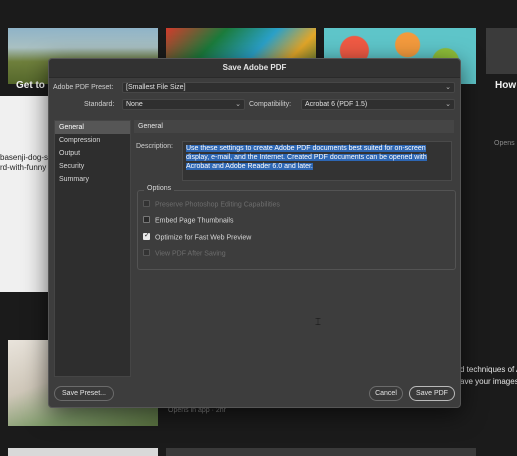 The height and width of the screenshot is (456, 517). I want to click on tutorial-text: ave your images,, so click(488, 381).